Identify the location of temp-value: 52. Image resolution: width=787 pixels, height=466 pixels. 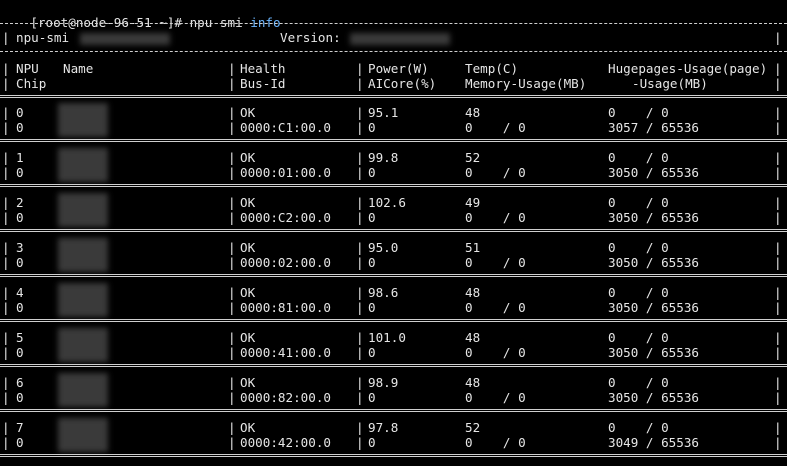
(473, 157).